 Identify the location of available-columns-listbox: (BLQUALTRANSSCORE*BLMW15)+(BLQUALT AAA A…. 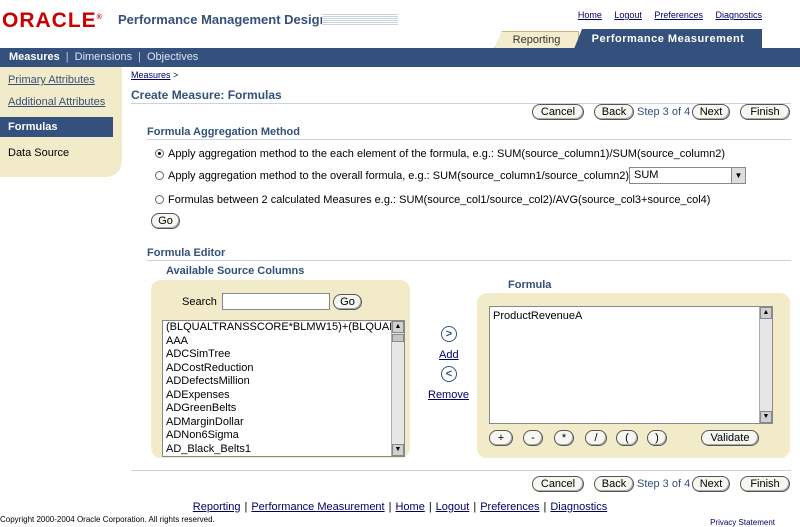
(283, 388).